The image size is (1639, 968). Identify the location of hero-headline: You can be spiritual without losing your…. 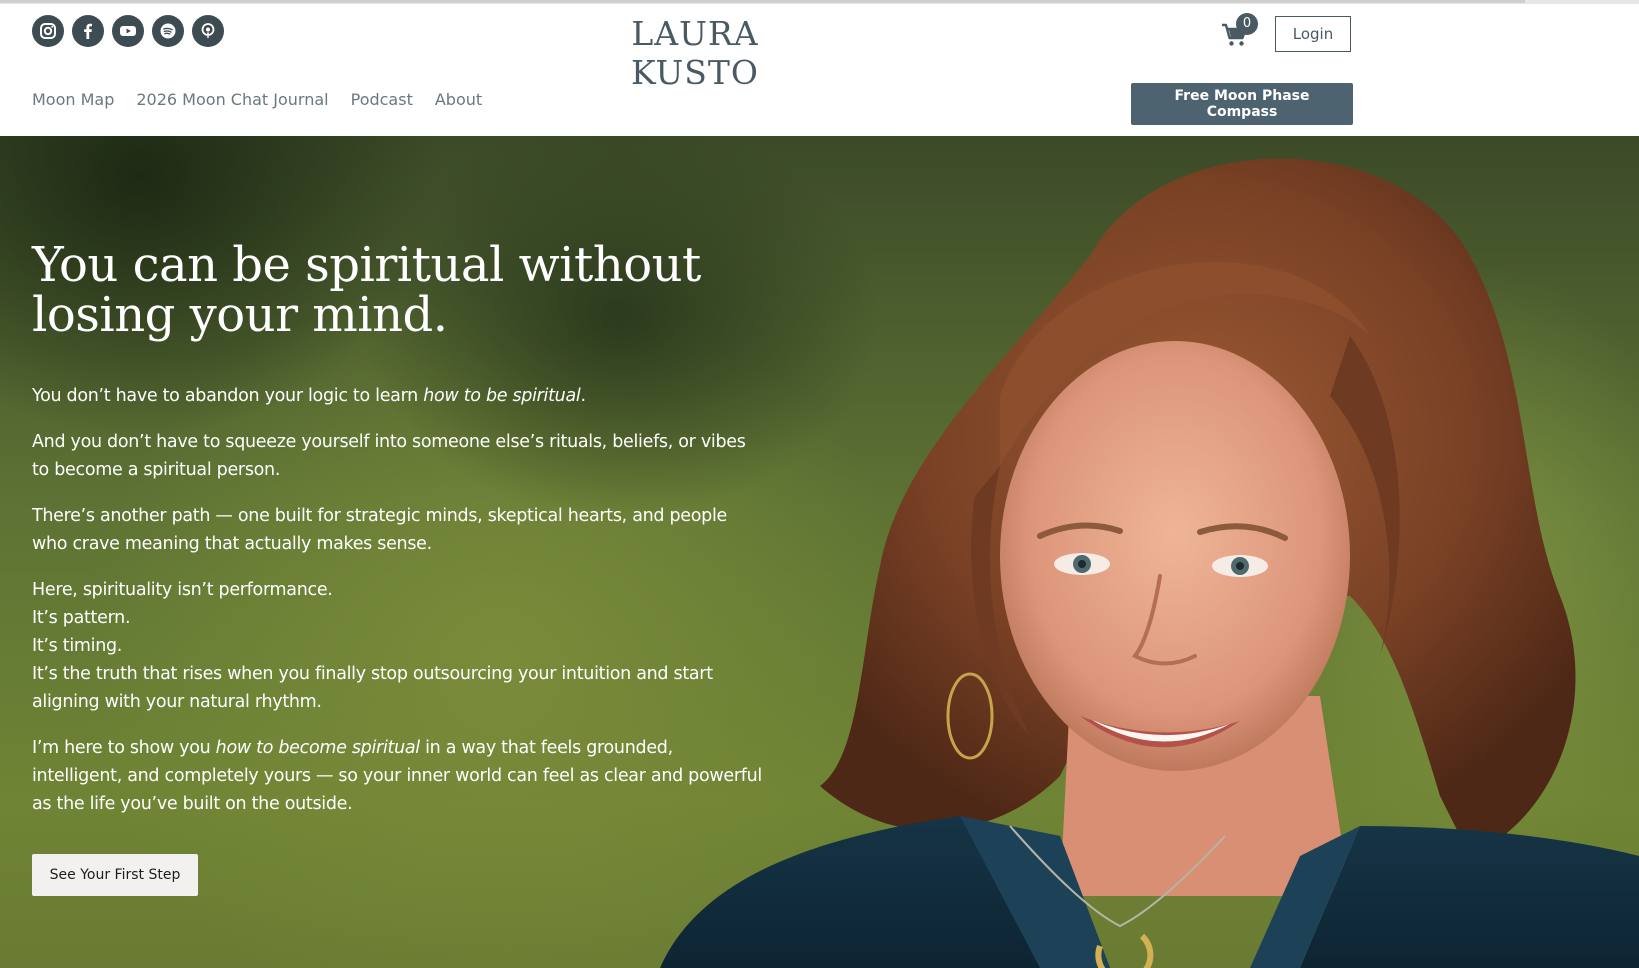
(366, 290).